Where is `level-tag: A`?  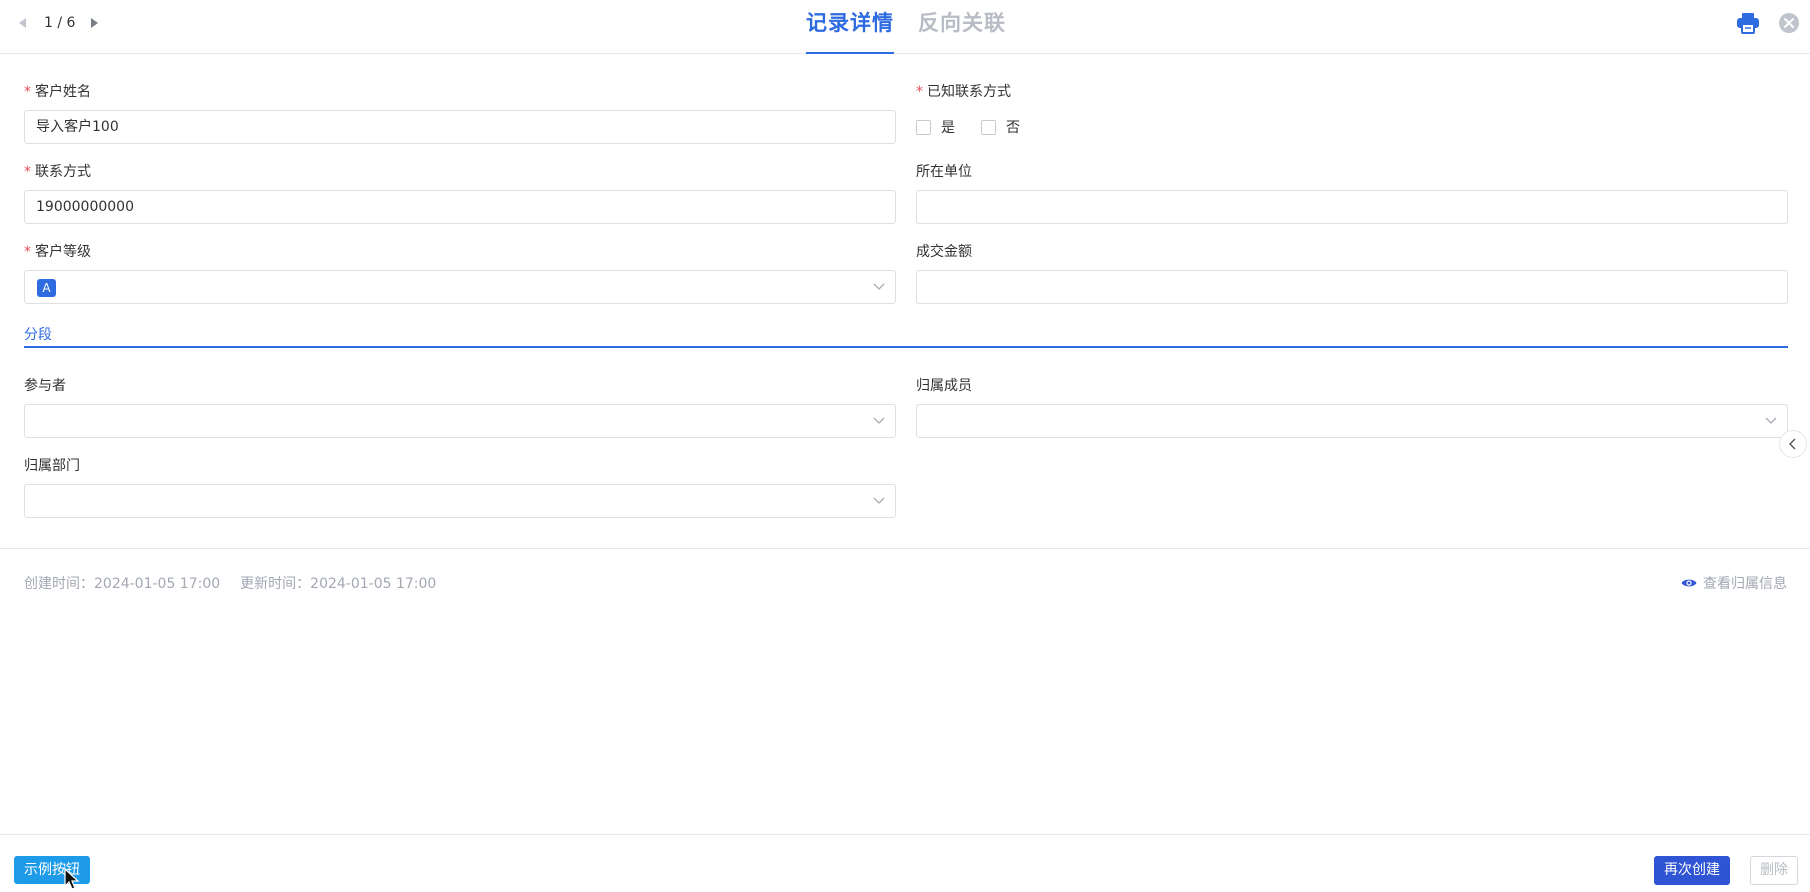
level-tag: A is located at coordinates (46, 288).